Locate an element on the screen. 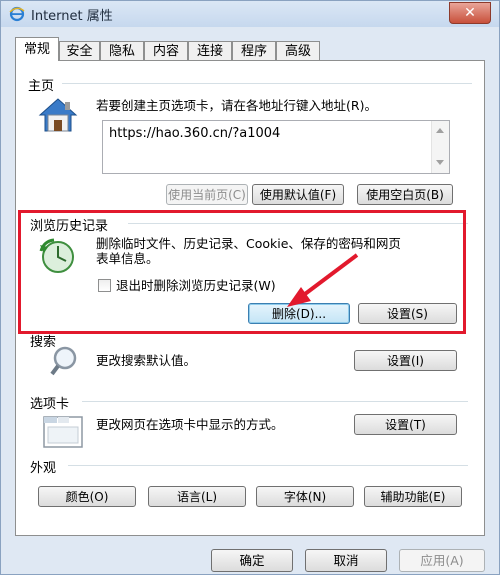 This screenshot has width=500, height=576. home-page-address-input: https://hao.360.cn/?a1004 is located at coordinates (276, 147).